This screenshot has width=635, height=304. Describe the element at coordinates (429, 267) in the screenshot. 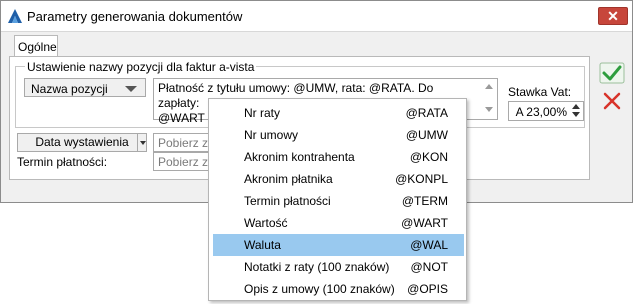

I see `menu-item-code: @NOT` at that location.